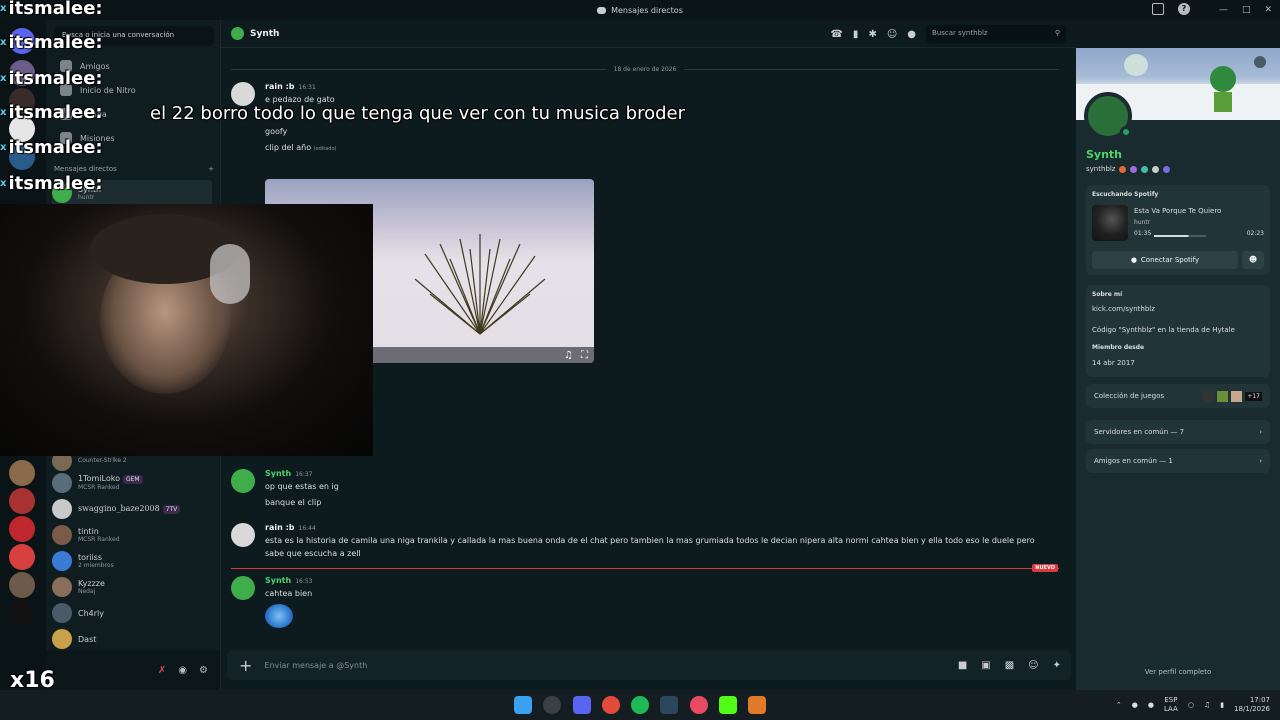  What do you see at coordinates (1057, 33) in the screenshot?
I see `search-icon: ⚲` at bounding box center [1057, 33].